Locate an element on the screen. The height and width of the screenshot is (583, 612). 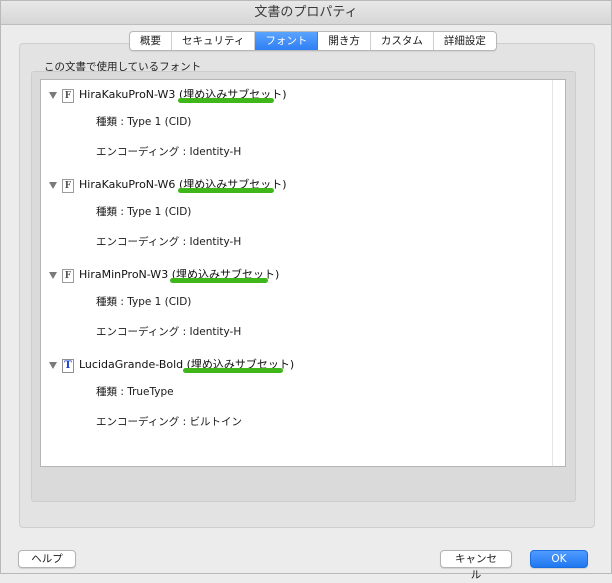
font-type: 種類 : TrueType is located at coordinates (135, 392).